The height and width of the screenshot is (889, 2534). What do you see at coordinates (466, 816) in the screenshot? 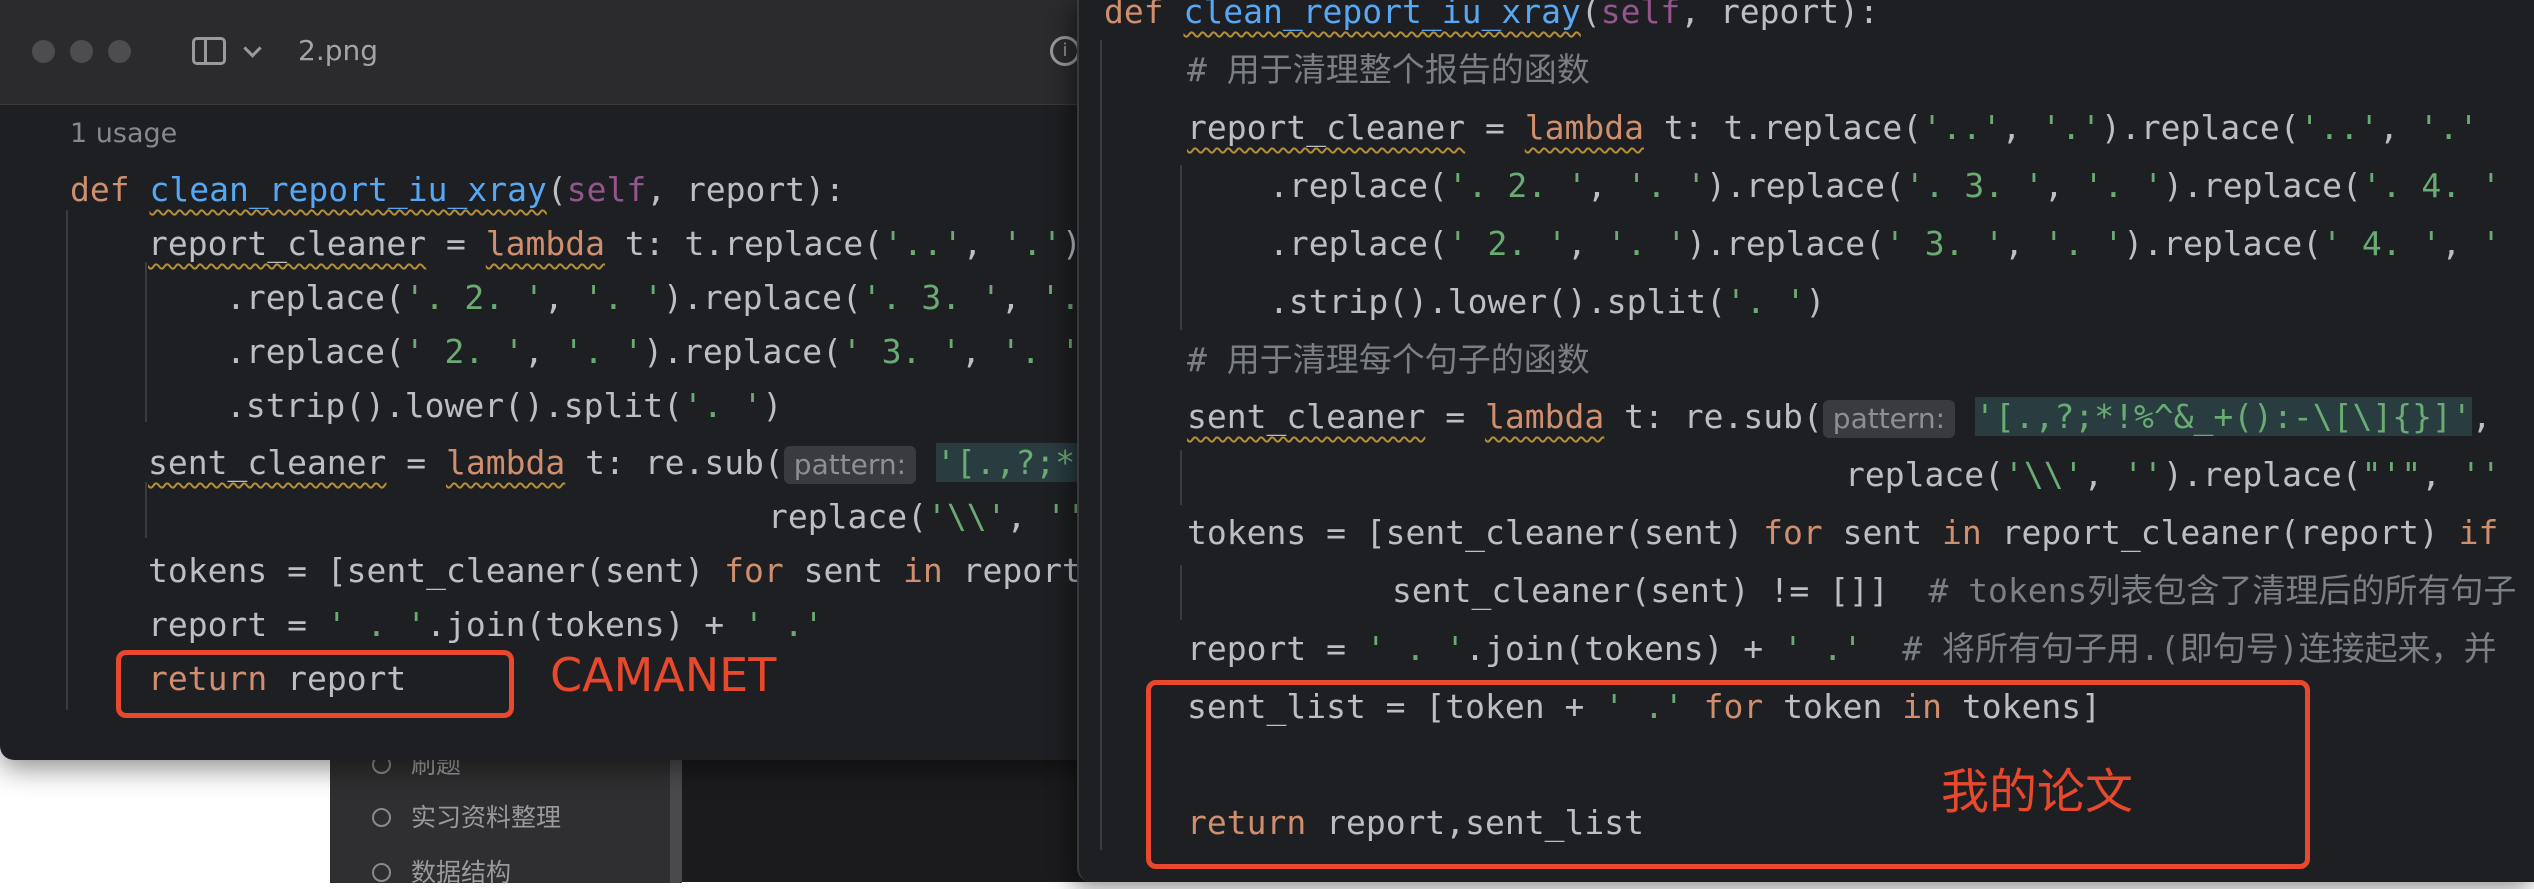
I see `background-sidebar-item: 实习资料整理` at bounding box center [466, 816].